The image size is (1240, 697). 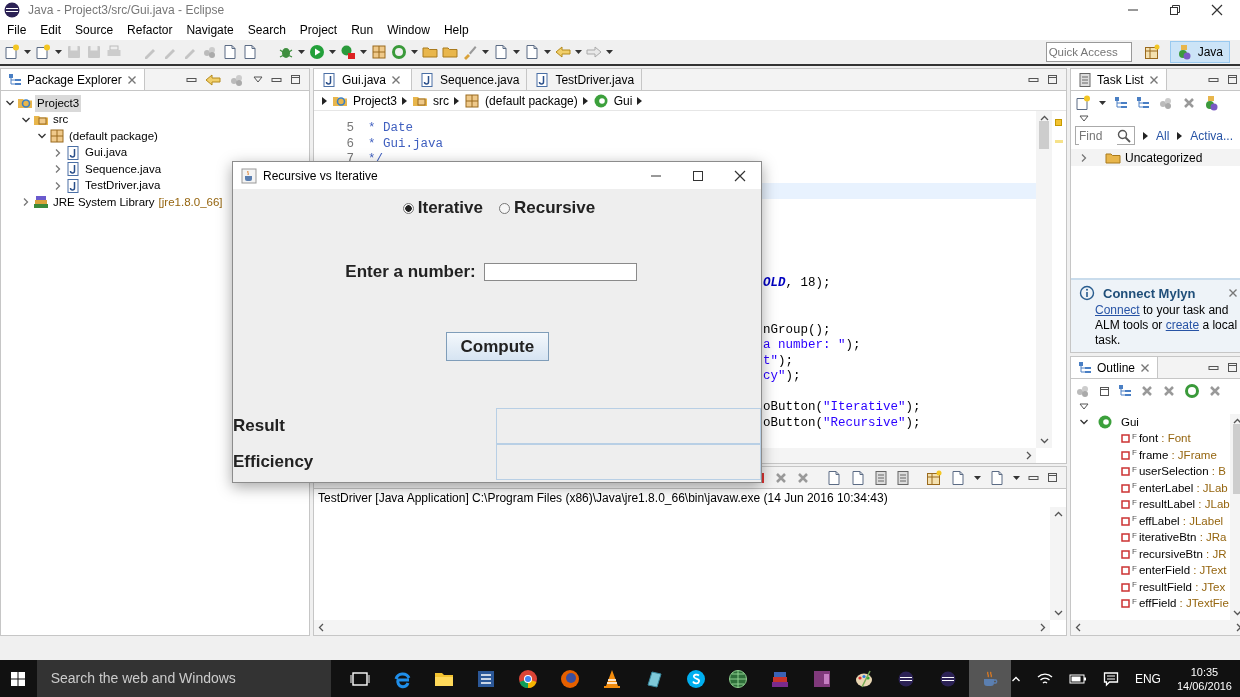 I want to click on clock-time: 10:35, so click(x=1204, y=671).